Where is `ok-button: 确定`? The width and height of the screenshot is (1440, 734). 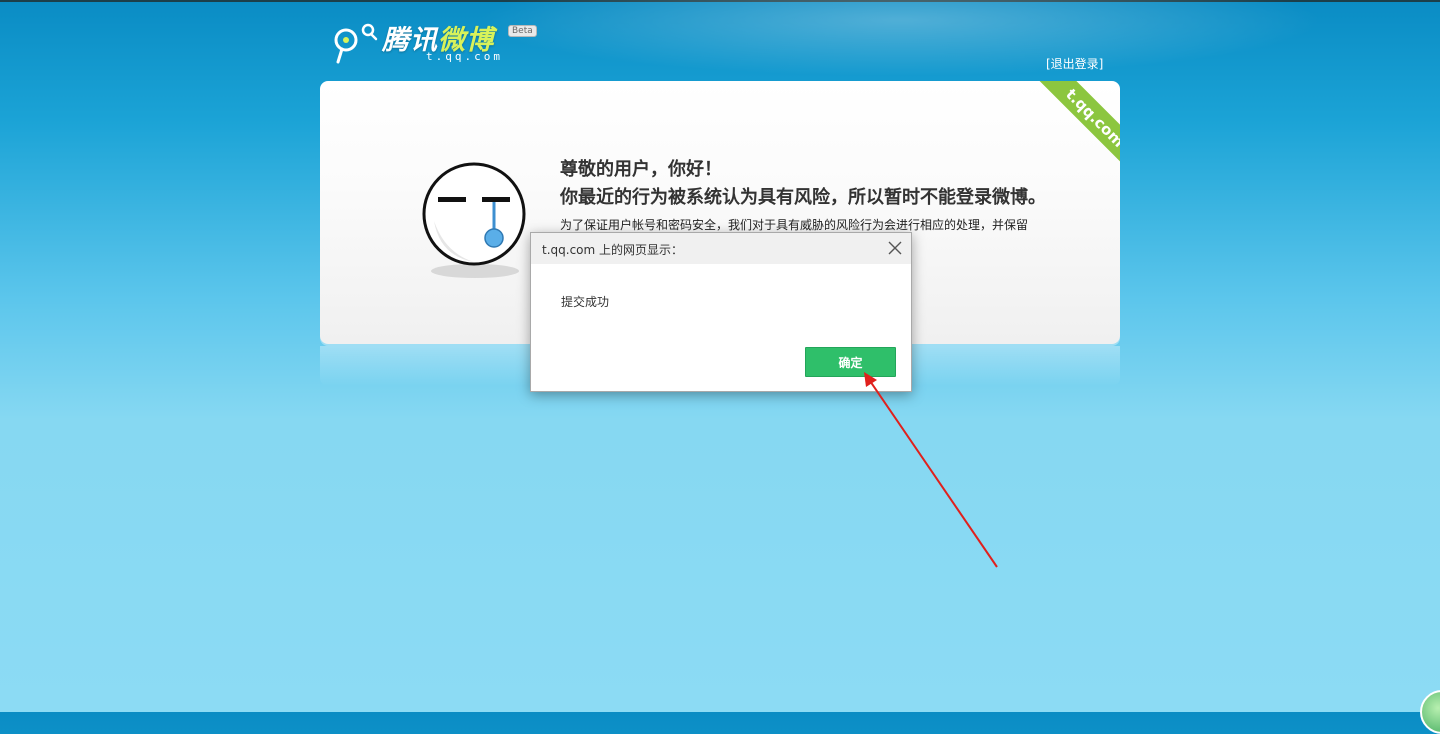
ok-button: 确定 is located at coordinates (850, 362).